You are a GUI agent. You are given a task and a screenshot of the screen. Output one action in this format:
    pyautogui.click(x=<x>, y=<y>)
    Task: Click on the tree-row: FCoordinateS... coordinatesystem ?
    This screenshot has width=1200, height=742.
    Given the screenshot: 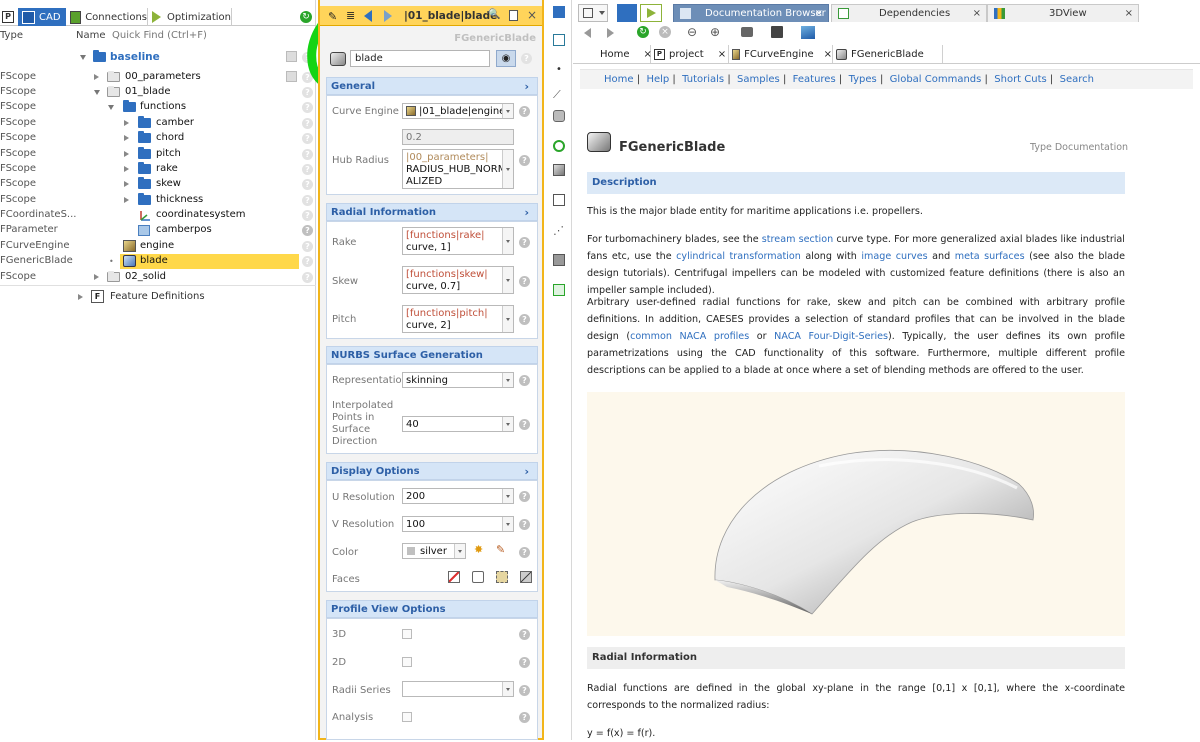 What is the action you would take?
    pyautogui.click(x=158, y=215)
    